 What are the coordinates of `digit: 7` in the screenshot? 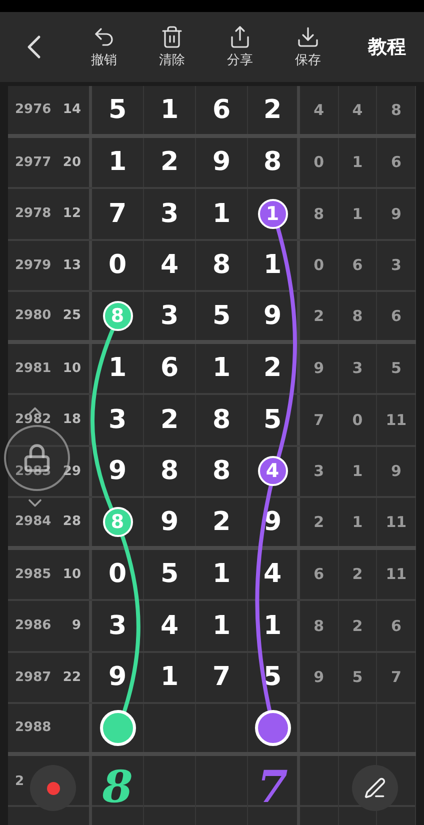 It's located at (221, 677).